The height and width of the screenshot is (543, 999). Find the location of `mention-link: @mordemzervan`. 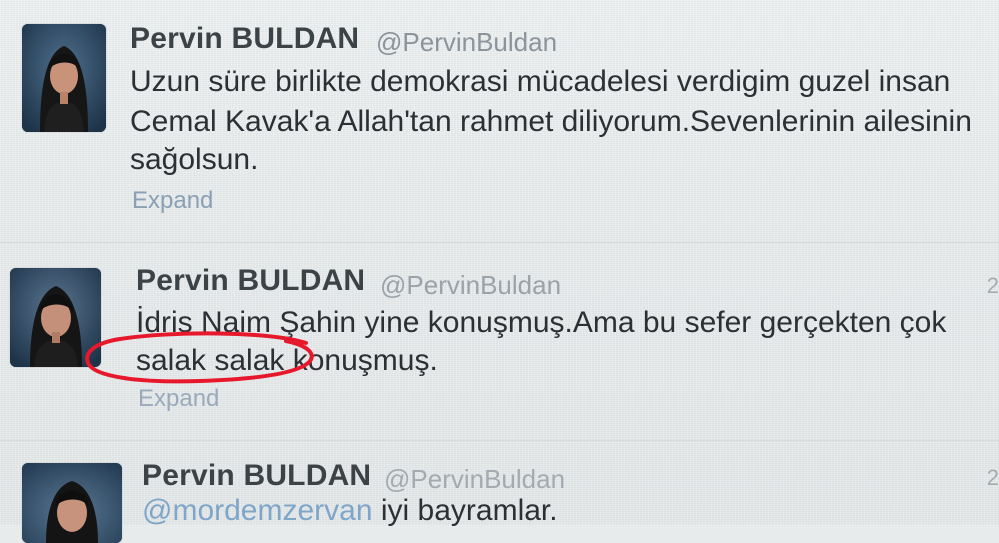

mention-link: @mordemzervan is located at coordinates (257, 510).